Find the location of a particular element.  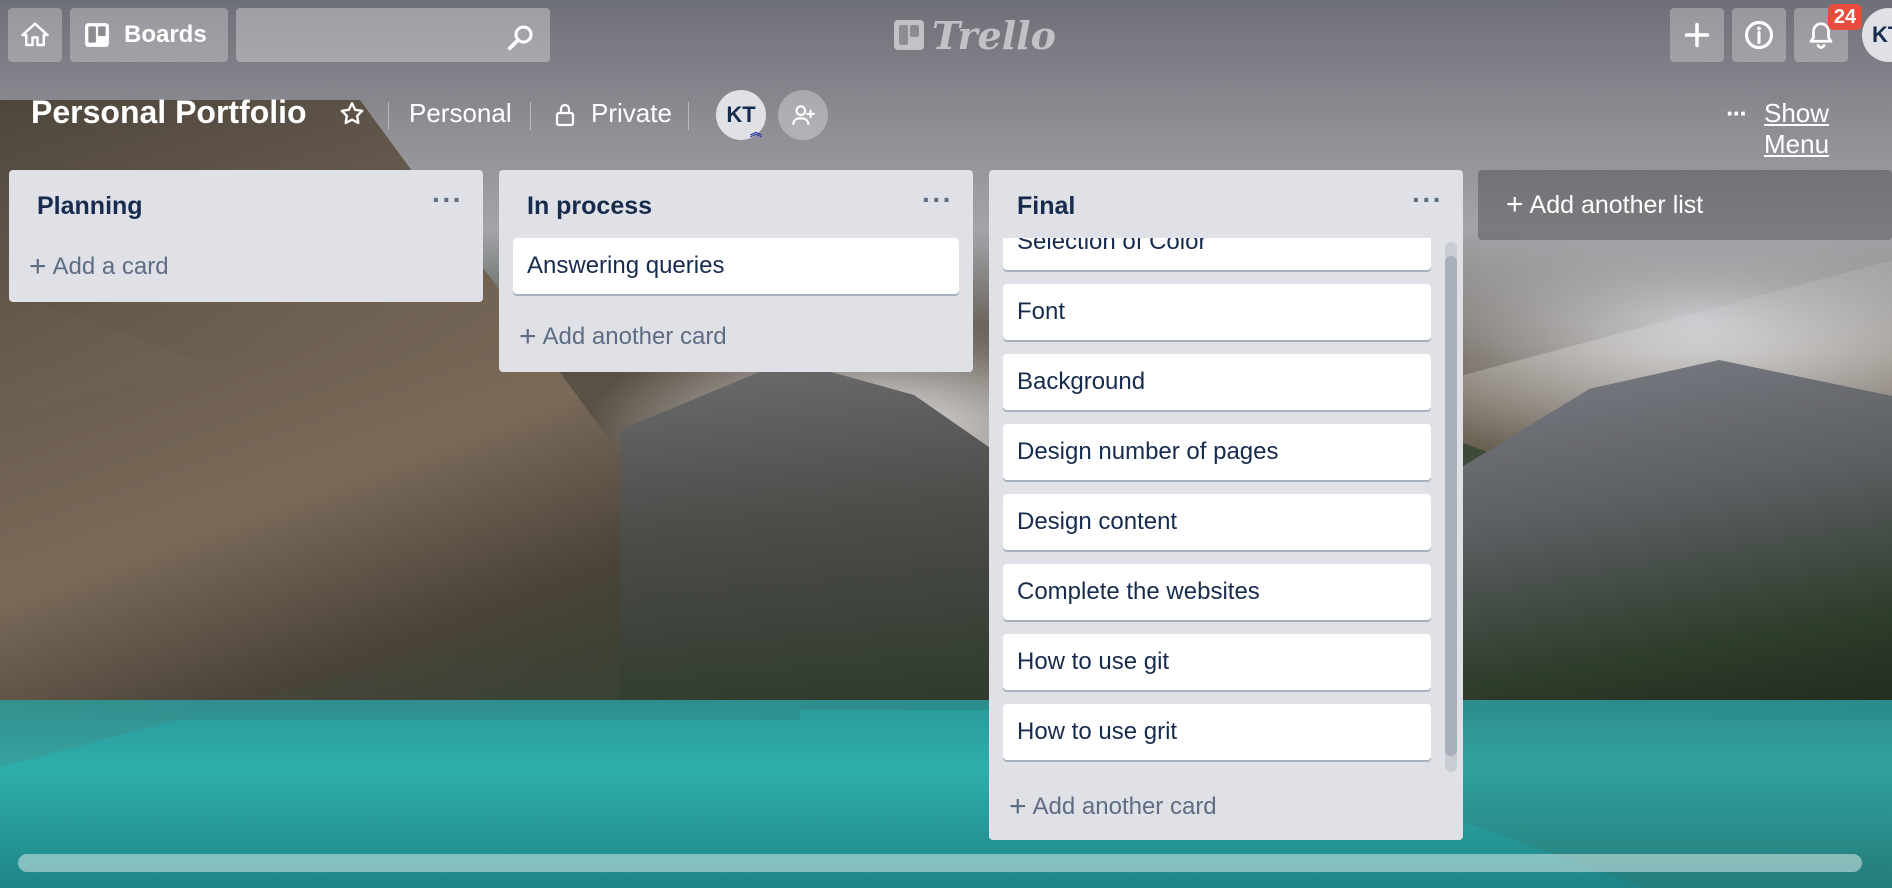

plus-icon is located at coordinates (1697, 35).